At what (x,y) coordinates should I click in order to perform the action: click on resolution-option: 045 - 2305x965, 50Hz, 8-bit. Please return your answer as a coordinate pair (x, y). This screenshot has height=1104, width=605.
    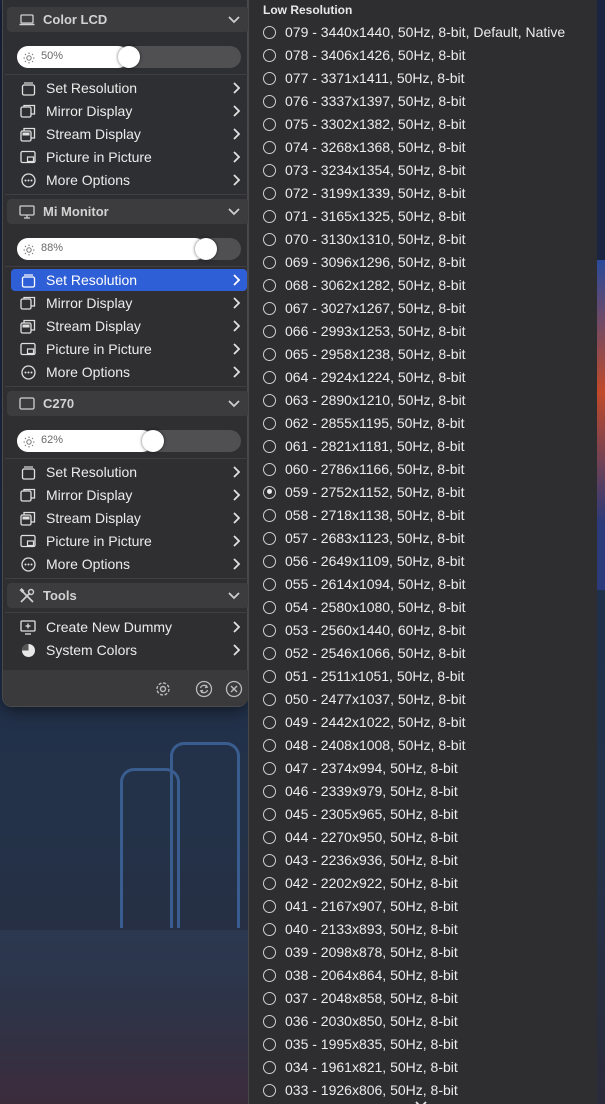
    Looking at the image, I should click on (429, 814).